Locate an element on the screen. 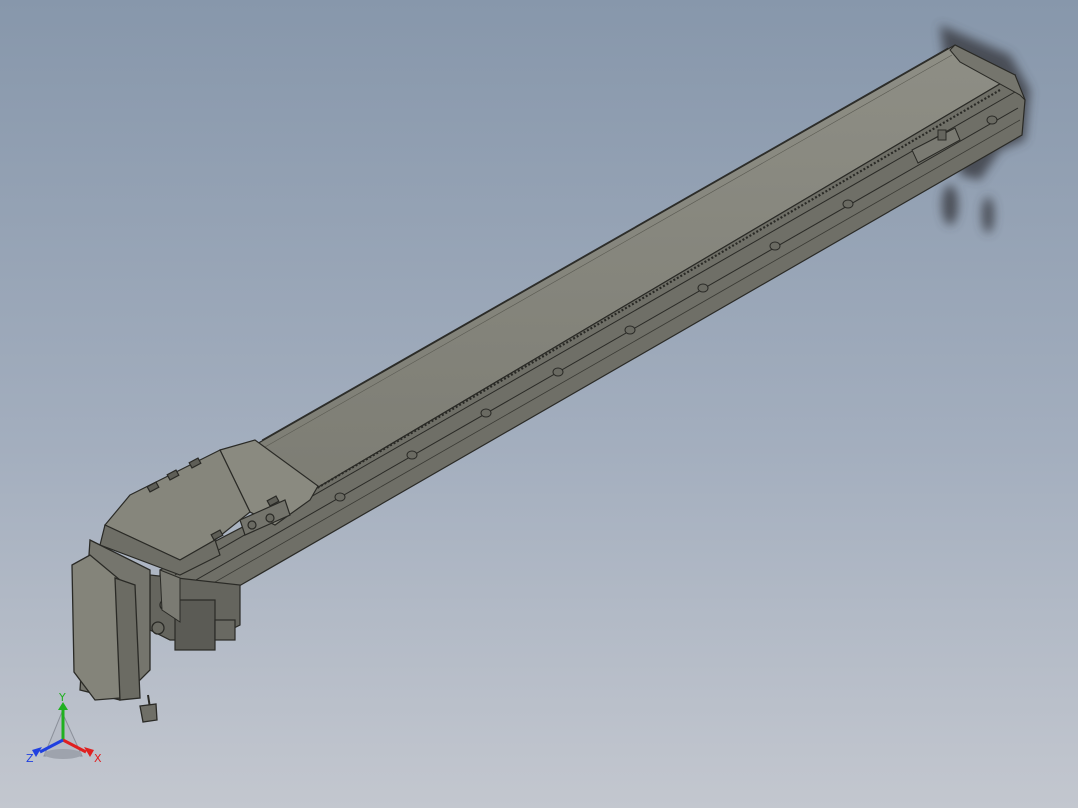  x-axis-label: X is located at coordinates (98, 758).